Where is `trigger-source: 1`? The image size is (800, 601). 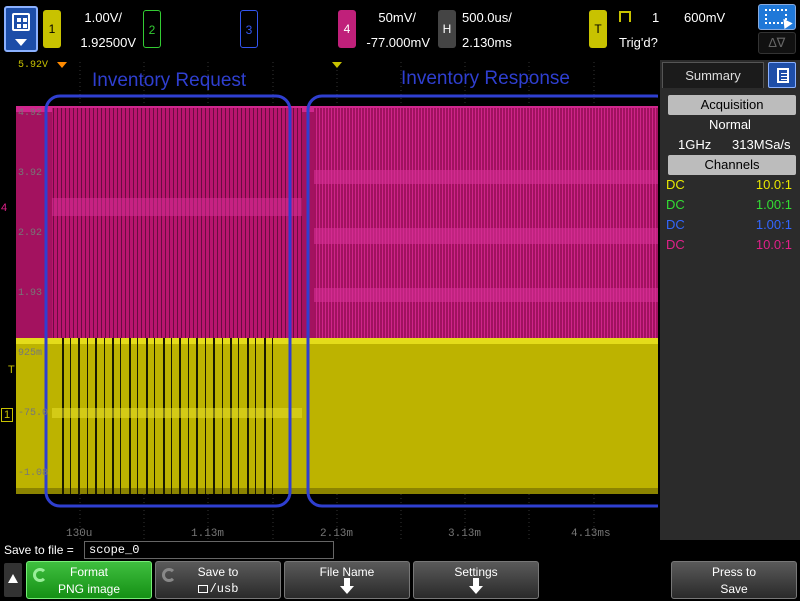
trigger-source: 1 is located at coordinates (656, 17).